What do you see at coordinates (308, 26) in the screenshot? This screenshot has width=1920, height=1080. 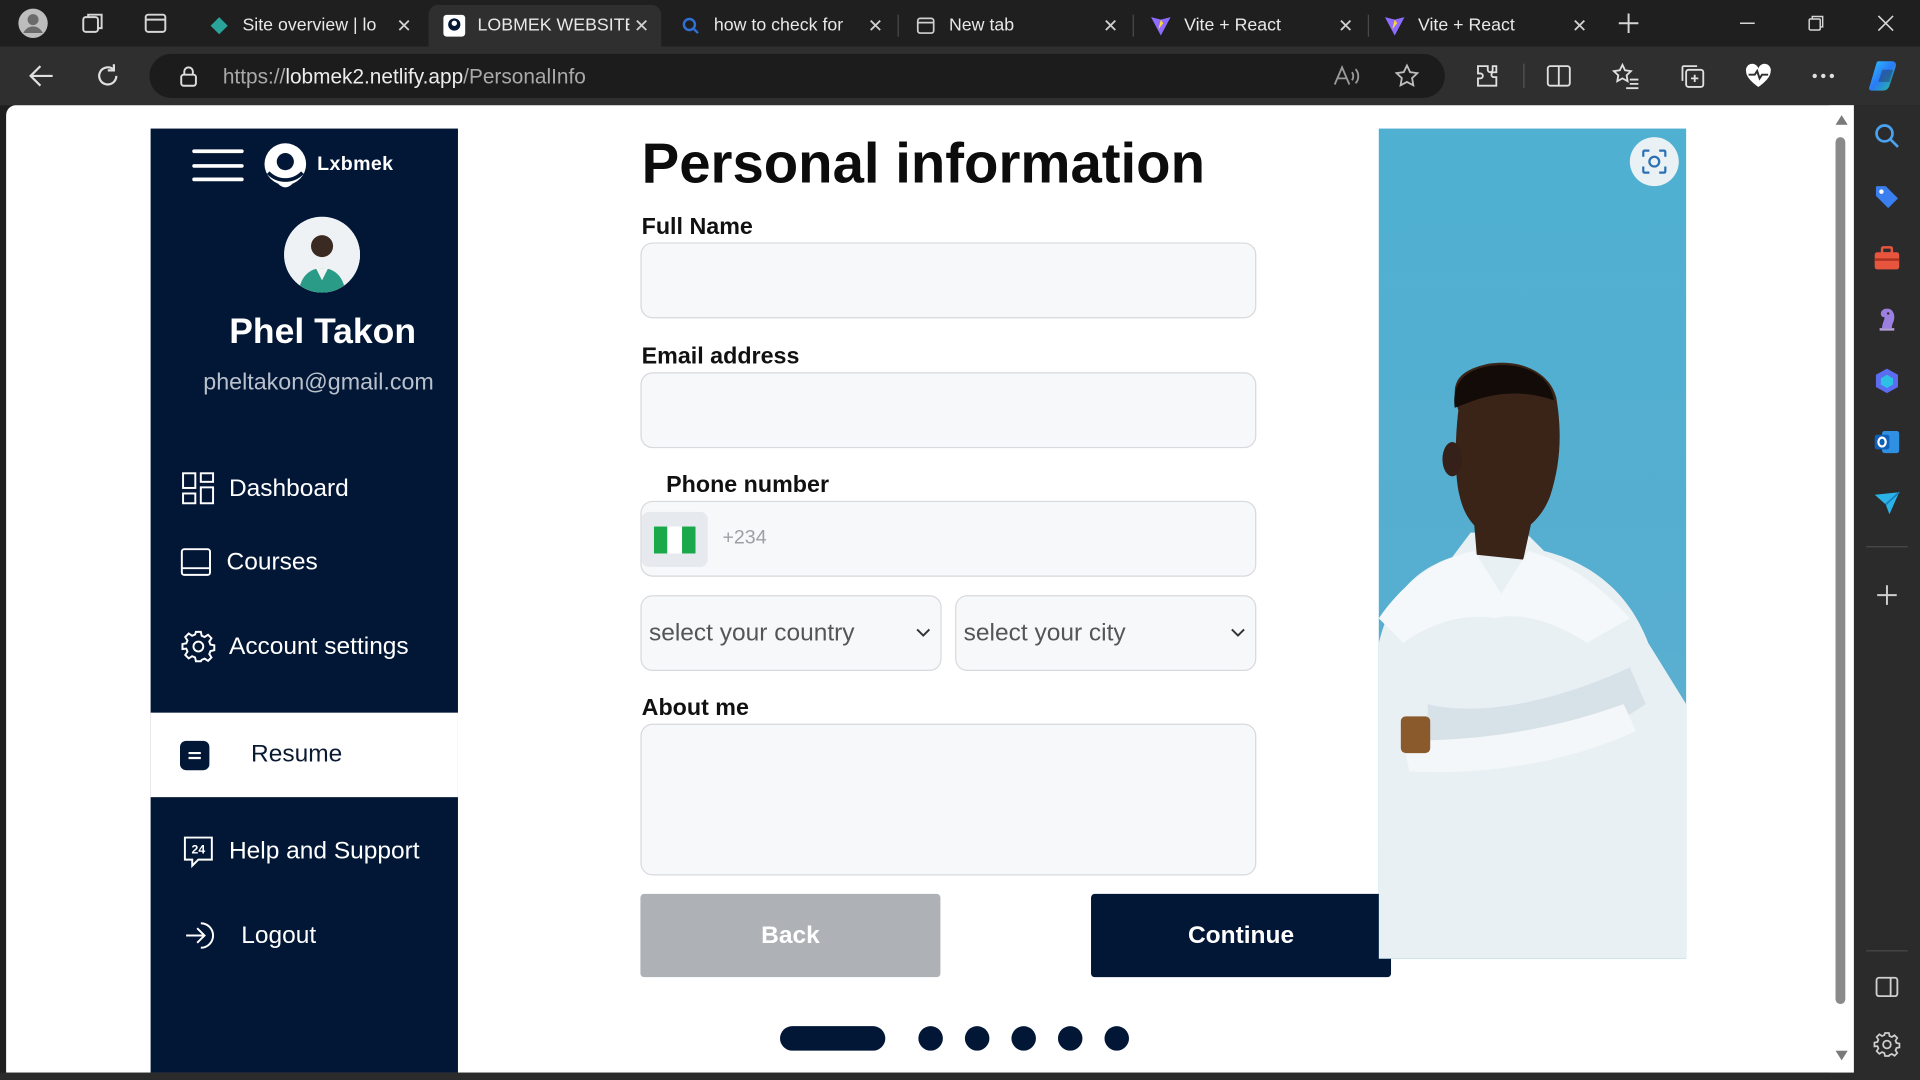 I see `tab-site-overview: Site overview | lo ✕` at bounding box center [308, 26].